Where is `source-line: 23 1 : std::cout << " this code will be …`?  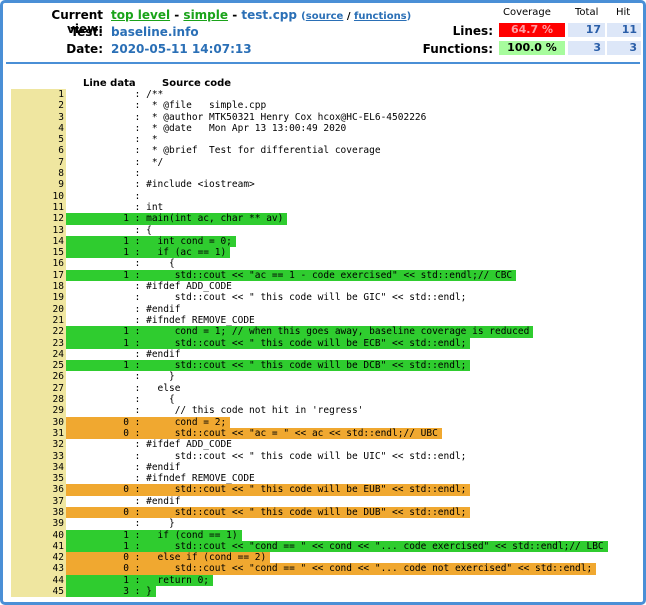 source-line: 23 1 : std::cout << " this code will be … is located at coordinates (325, 343).